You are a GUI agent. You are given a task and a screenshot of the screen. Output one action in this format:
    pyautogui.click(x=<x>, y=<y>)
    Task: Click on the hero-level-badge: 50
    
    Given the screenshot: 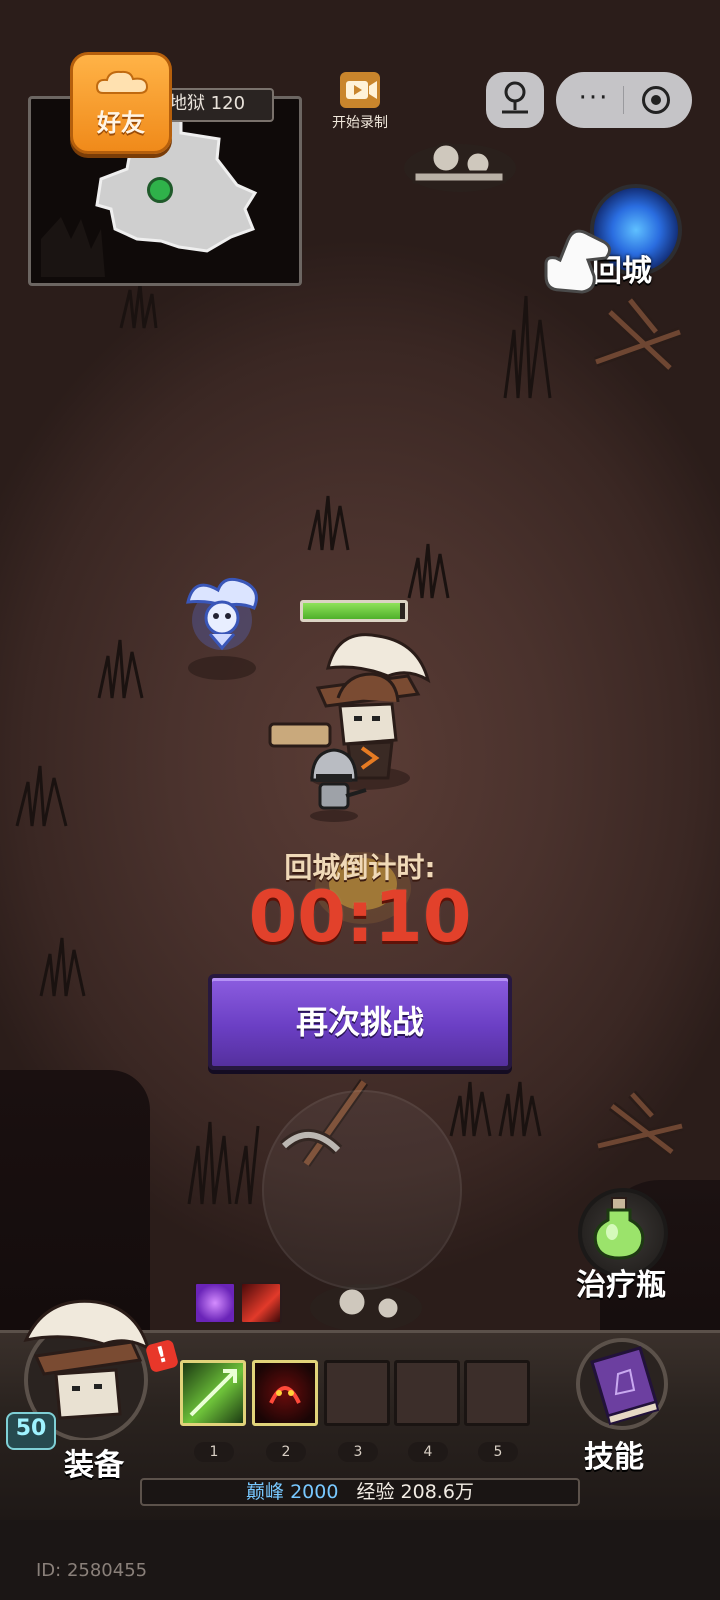 What is the action you would take?
    pyautogui.click(x=31, y=1431)
    